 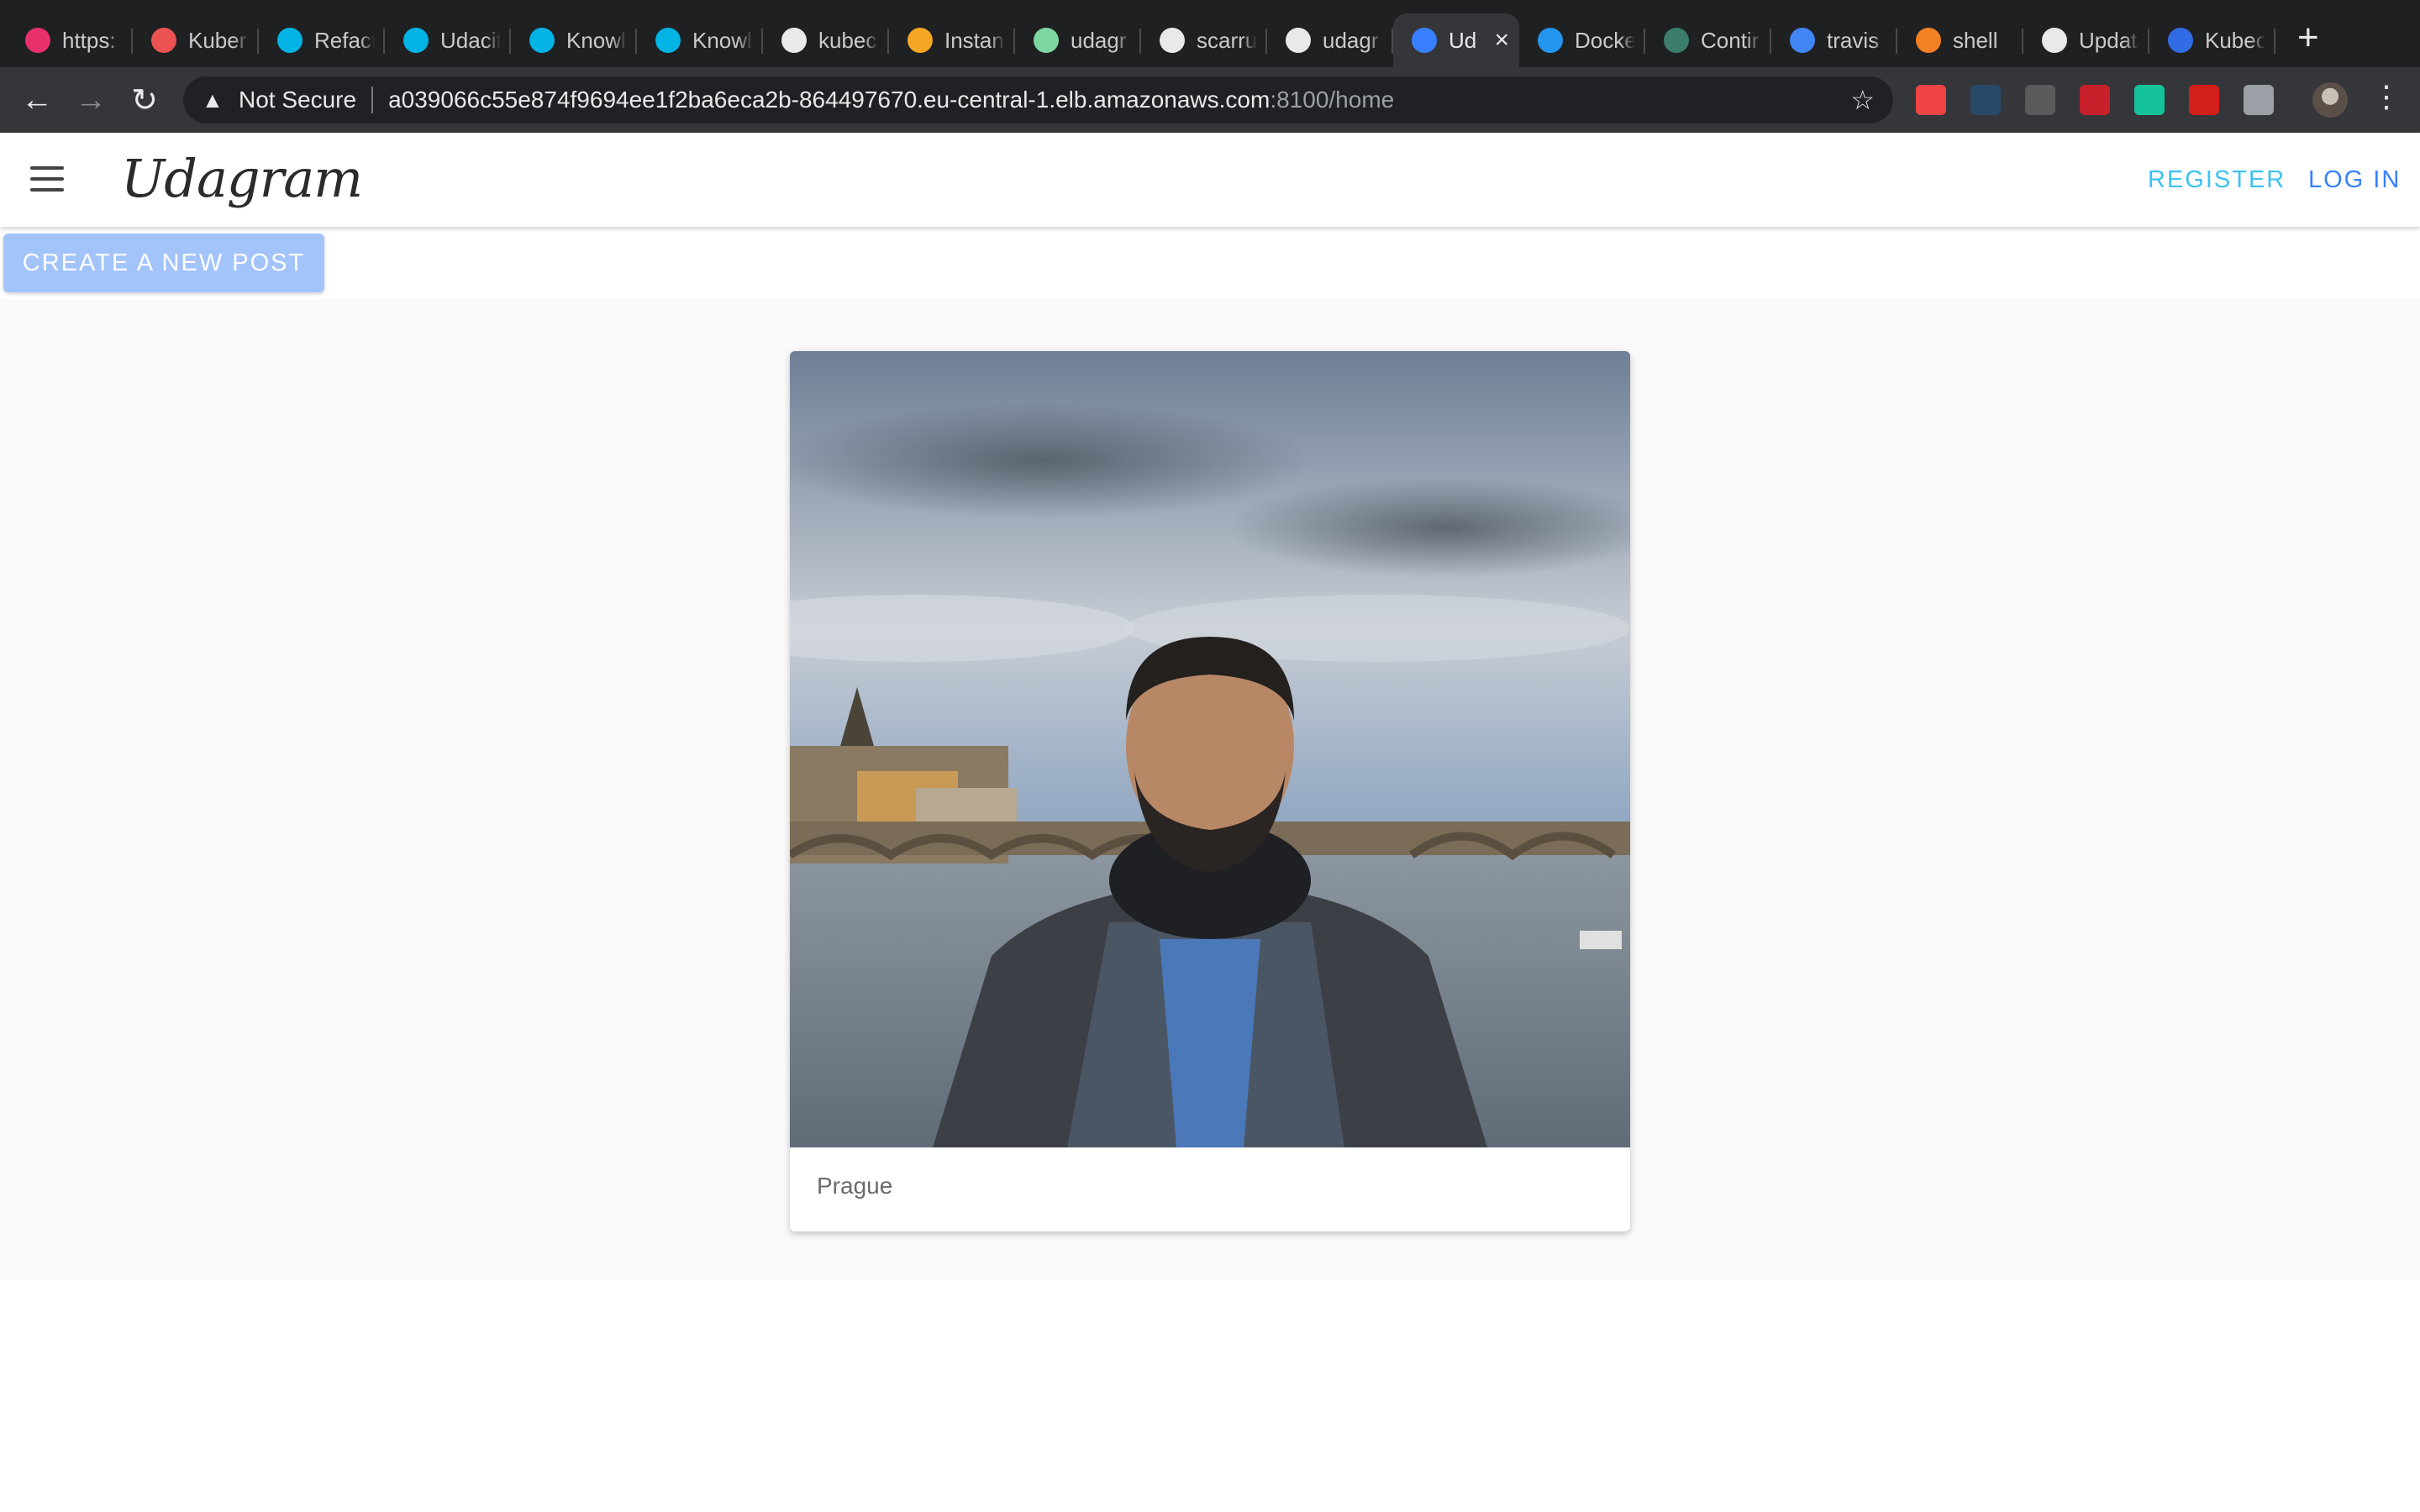 I want to click on menu-icon, so click(x=47, y=179).